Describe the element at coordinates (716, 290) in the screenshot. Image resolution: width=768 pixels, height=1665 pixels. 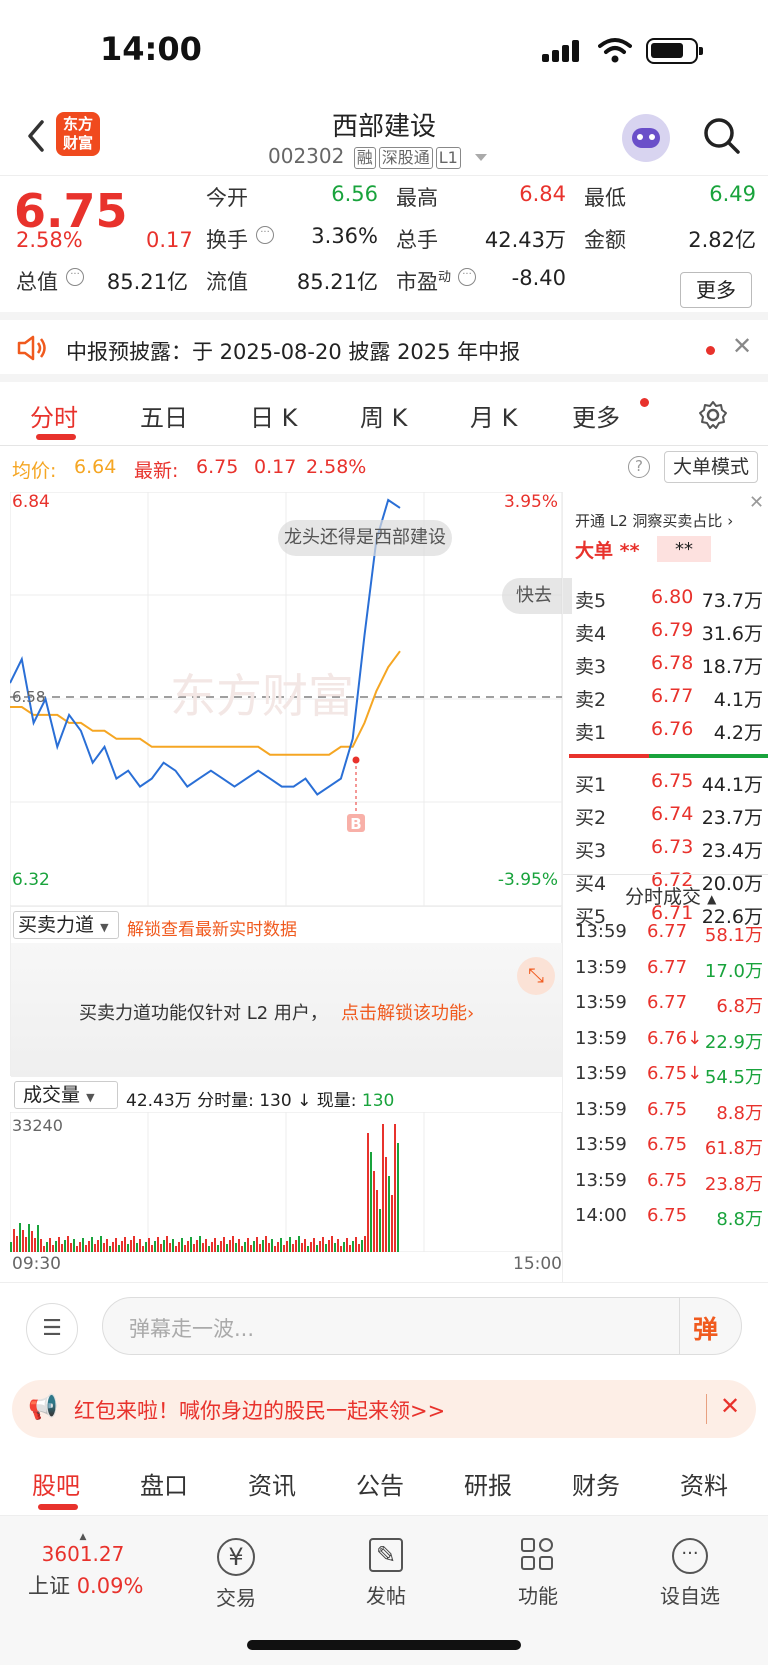
I see `more-button: 更多` at that location.